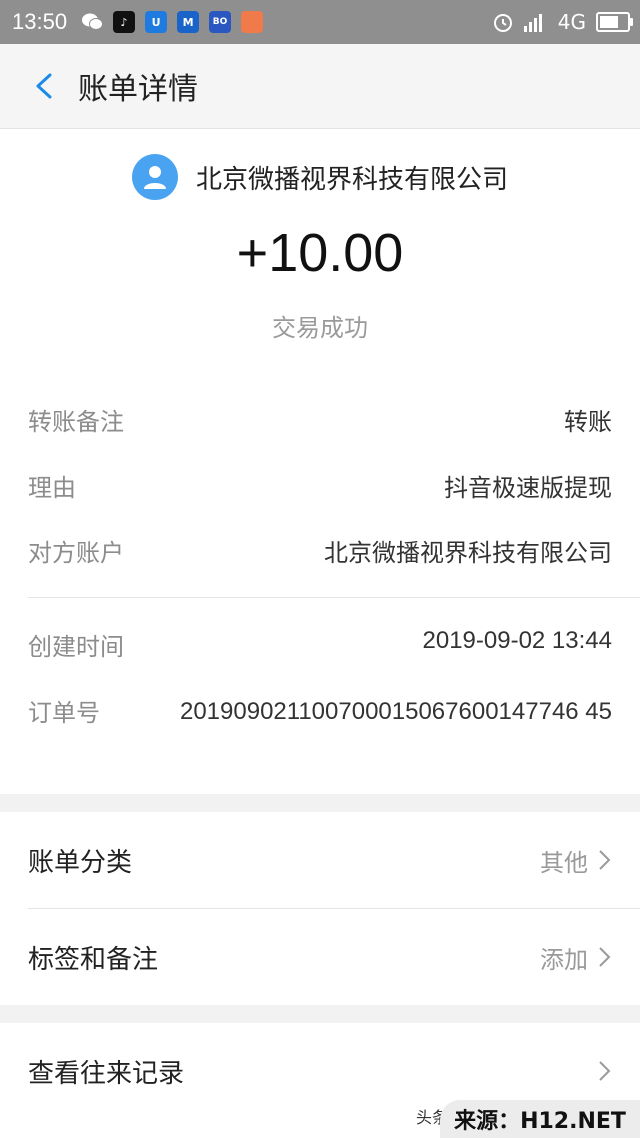  Describe the element at coordinates (320, 328) in the screenshot. I see `transaction-status: 交易成功` at that location.